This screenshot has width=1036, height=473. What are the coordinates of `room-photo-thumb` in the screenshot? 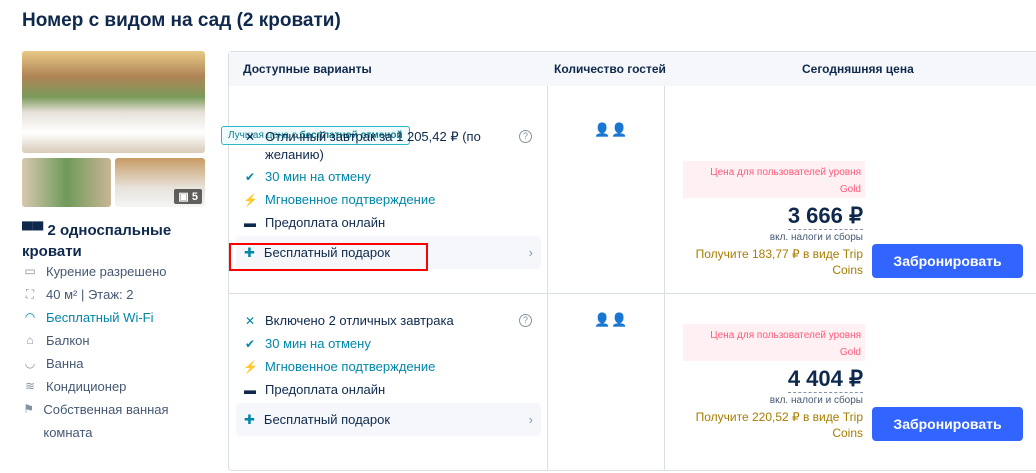 It's located at (66, 182).